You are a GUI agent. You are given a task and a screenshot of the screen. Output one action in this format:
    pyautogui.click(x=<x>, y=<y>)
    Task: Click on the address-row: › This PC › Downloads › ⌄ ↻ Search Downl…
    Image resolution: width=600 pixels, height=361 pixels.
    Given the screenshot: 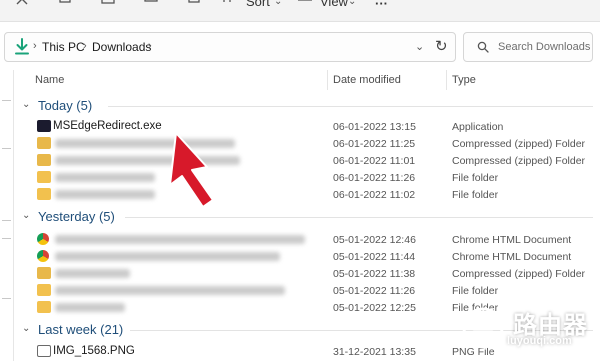 What is the action you would take?
    pyautogui.click(x=300, y=46)
    